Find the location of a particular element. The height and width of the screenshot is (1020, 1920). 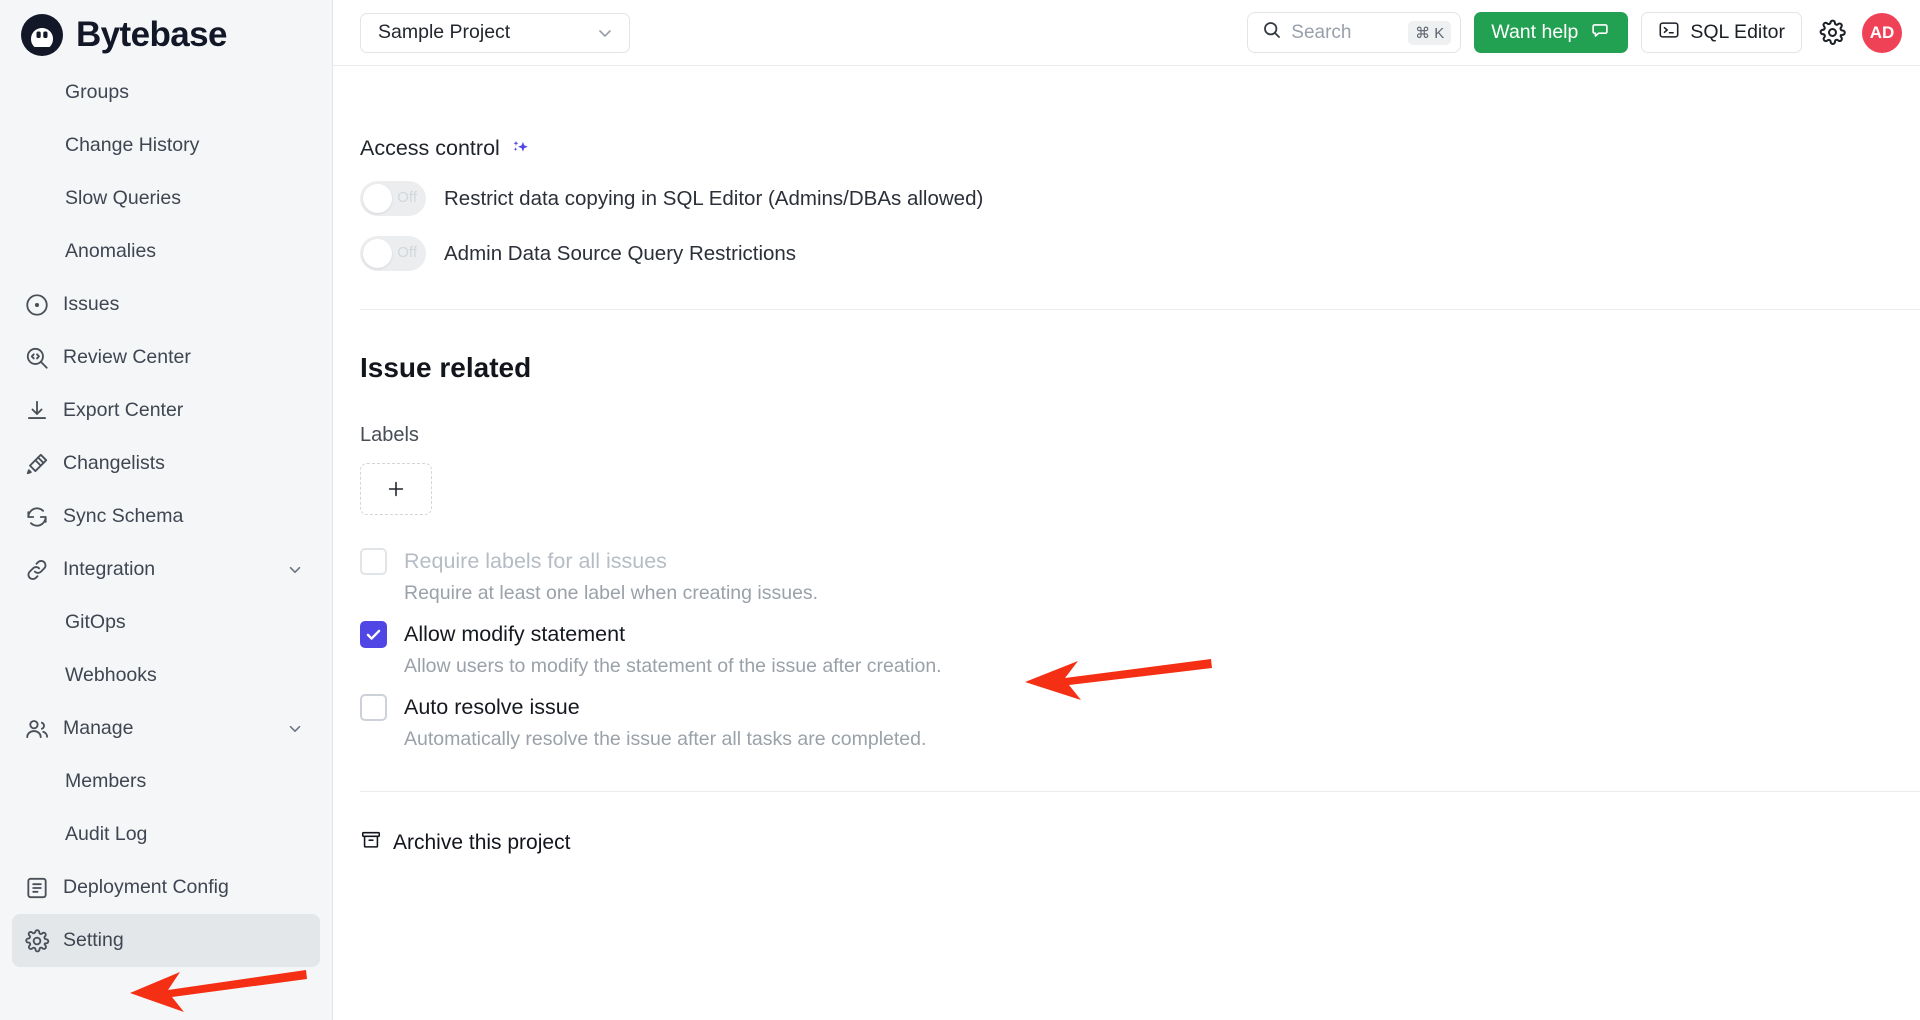

toggle-label: Admin Data Source Query Restrictions is located at coordinates (620, 253).